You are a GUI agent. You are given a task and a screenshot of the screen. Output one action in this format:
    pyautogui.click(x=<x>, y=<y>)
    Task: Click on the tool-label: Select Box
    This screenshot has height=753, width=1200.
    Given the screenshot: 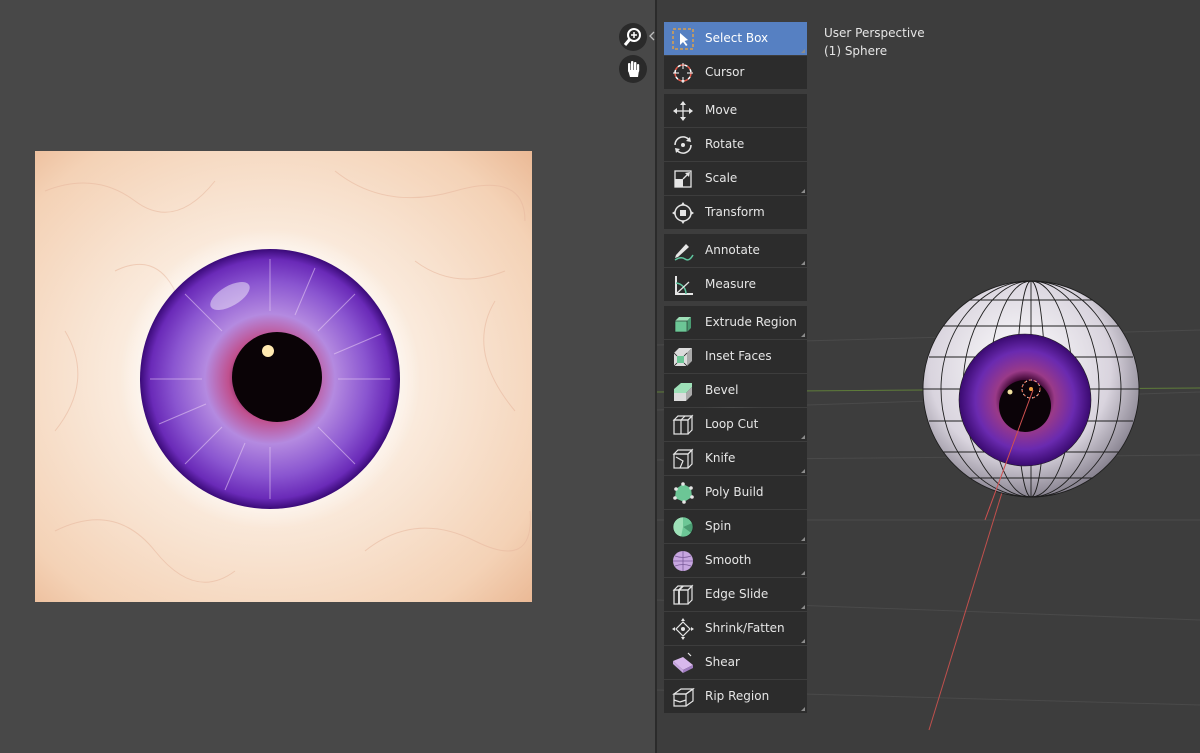 What is the action you would take?
    pyautogui.click(x=737, y=38)
    